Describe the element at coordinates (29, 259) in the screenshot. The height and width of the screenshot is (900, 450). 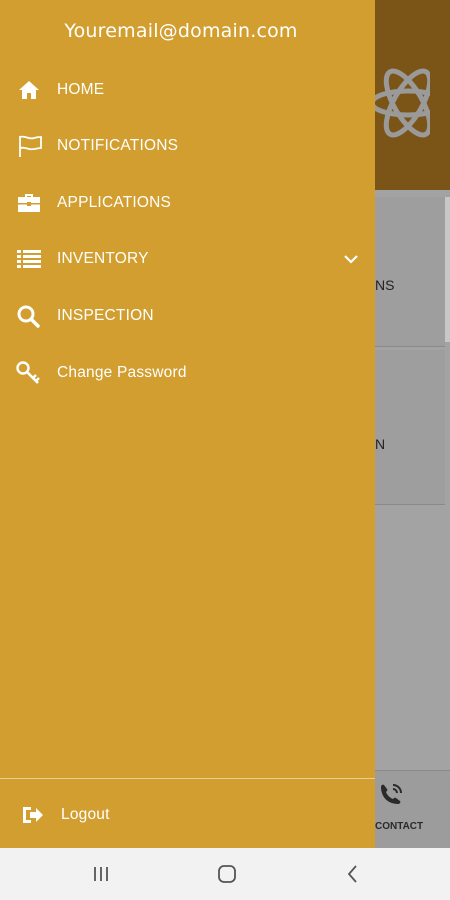
I see `list-icon` at that location.